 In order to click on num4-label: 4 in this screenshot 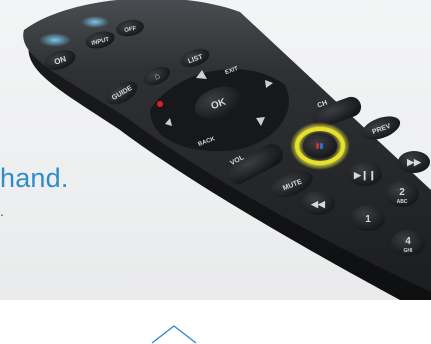, I will do `click(408, 241)`.